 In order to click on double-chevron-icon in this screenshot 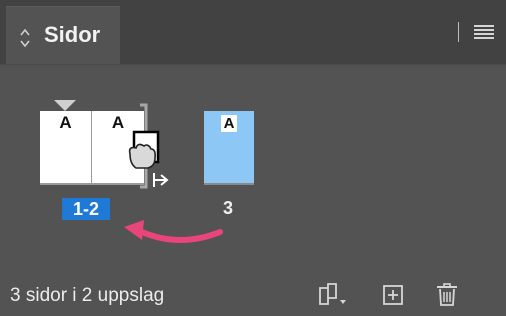, I will do `click(25, 40)`.